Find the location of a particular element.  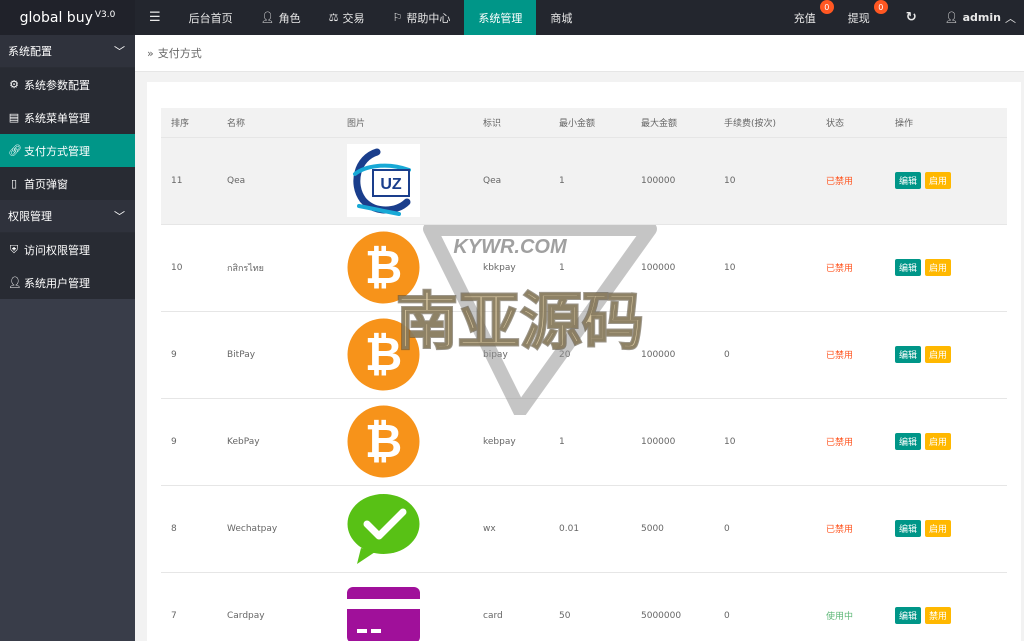

uz-logo-icon: UZ is located at coordinates (383, 180).